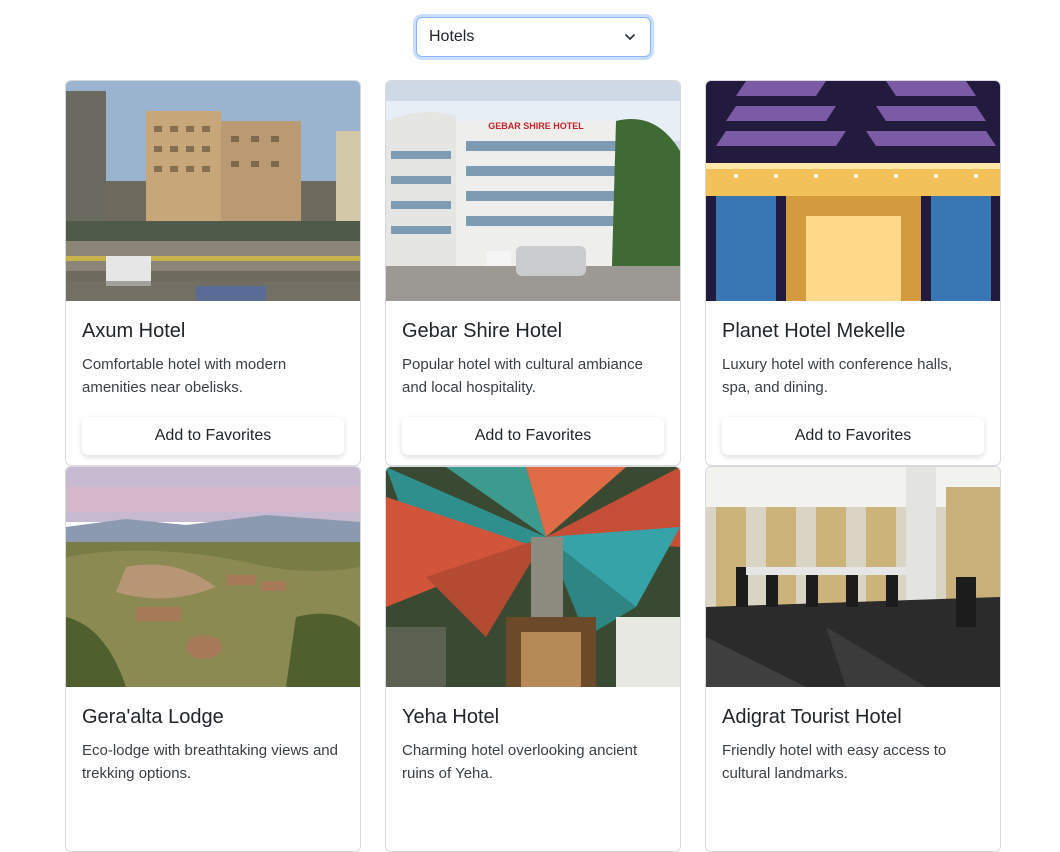 The height and width of the screenshot is (852, 1060). I want to click on category-filter: Hotels, so click(533, 37).